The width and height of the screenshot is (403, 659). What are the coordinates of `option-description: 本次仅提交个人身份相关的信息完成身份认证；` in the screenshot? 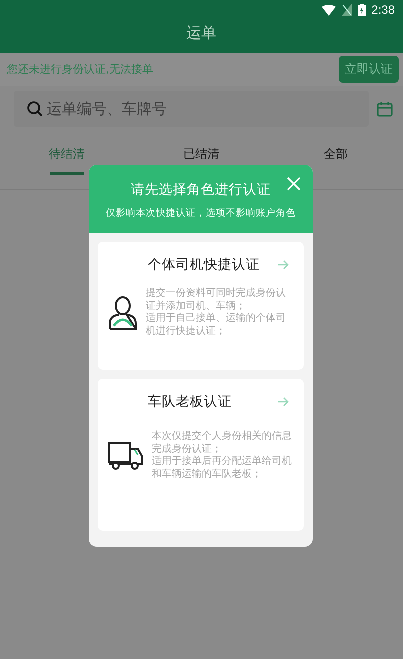 It's located at (222, 443).